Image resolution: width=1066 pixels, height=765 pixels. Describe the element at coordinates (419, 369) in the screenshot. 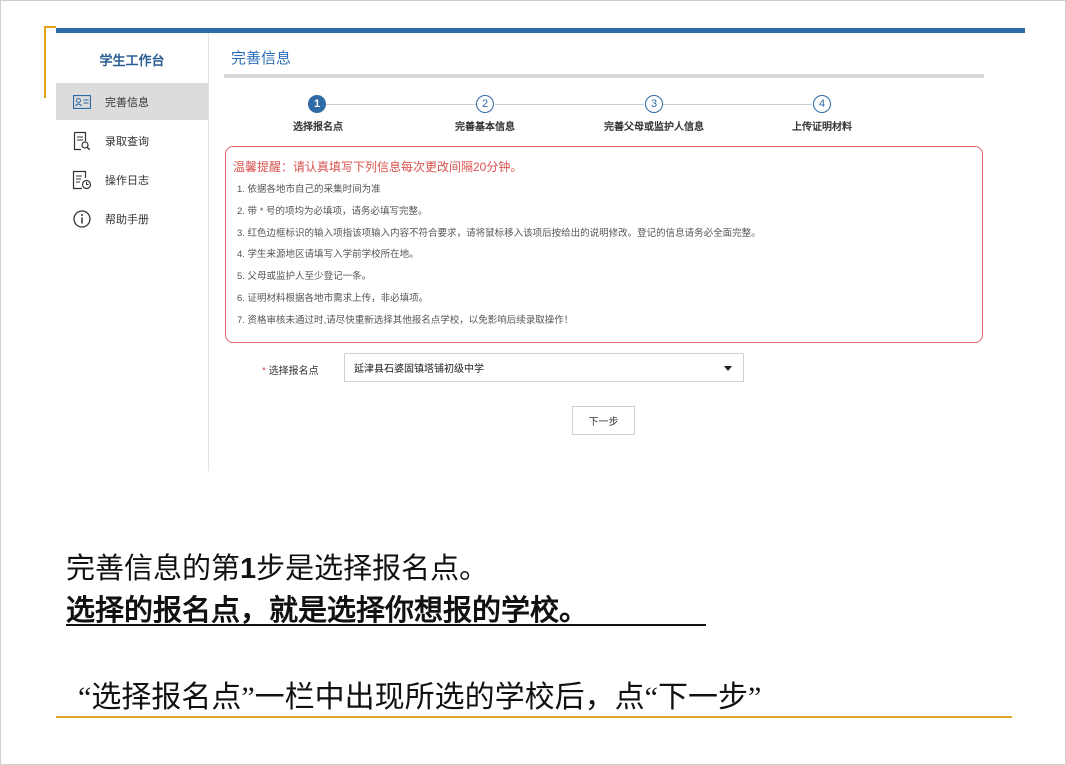

I see `selected-school: 延津县石婆固镇塔铺初级中学` at that location.